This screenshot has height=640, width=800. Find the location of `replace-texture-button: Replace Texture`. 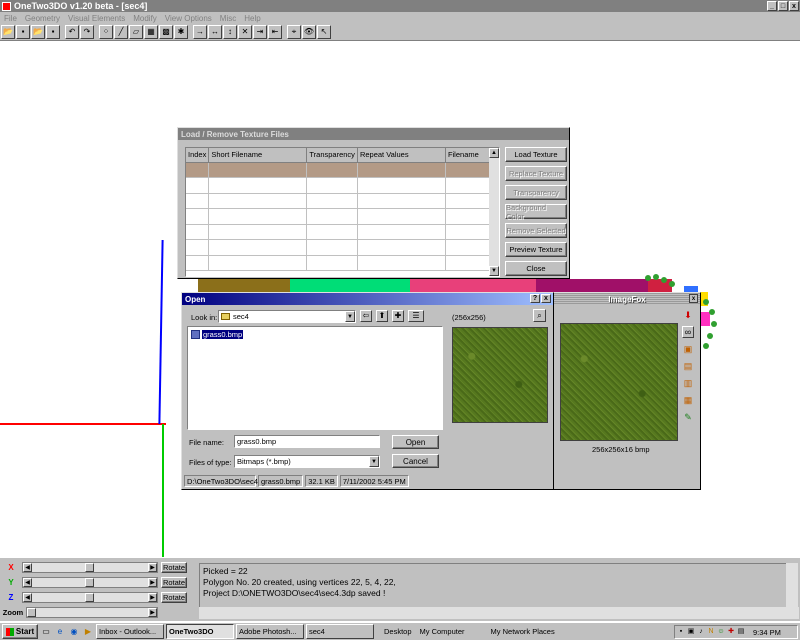

replace-texture-button: Replace Texture is located at coordinates (536, 173).